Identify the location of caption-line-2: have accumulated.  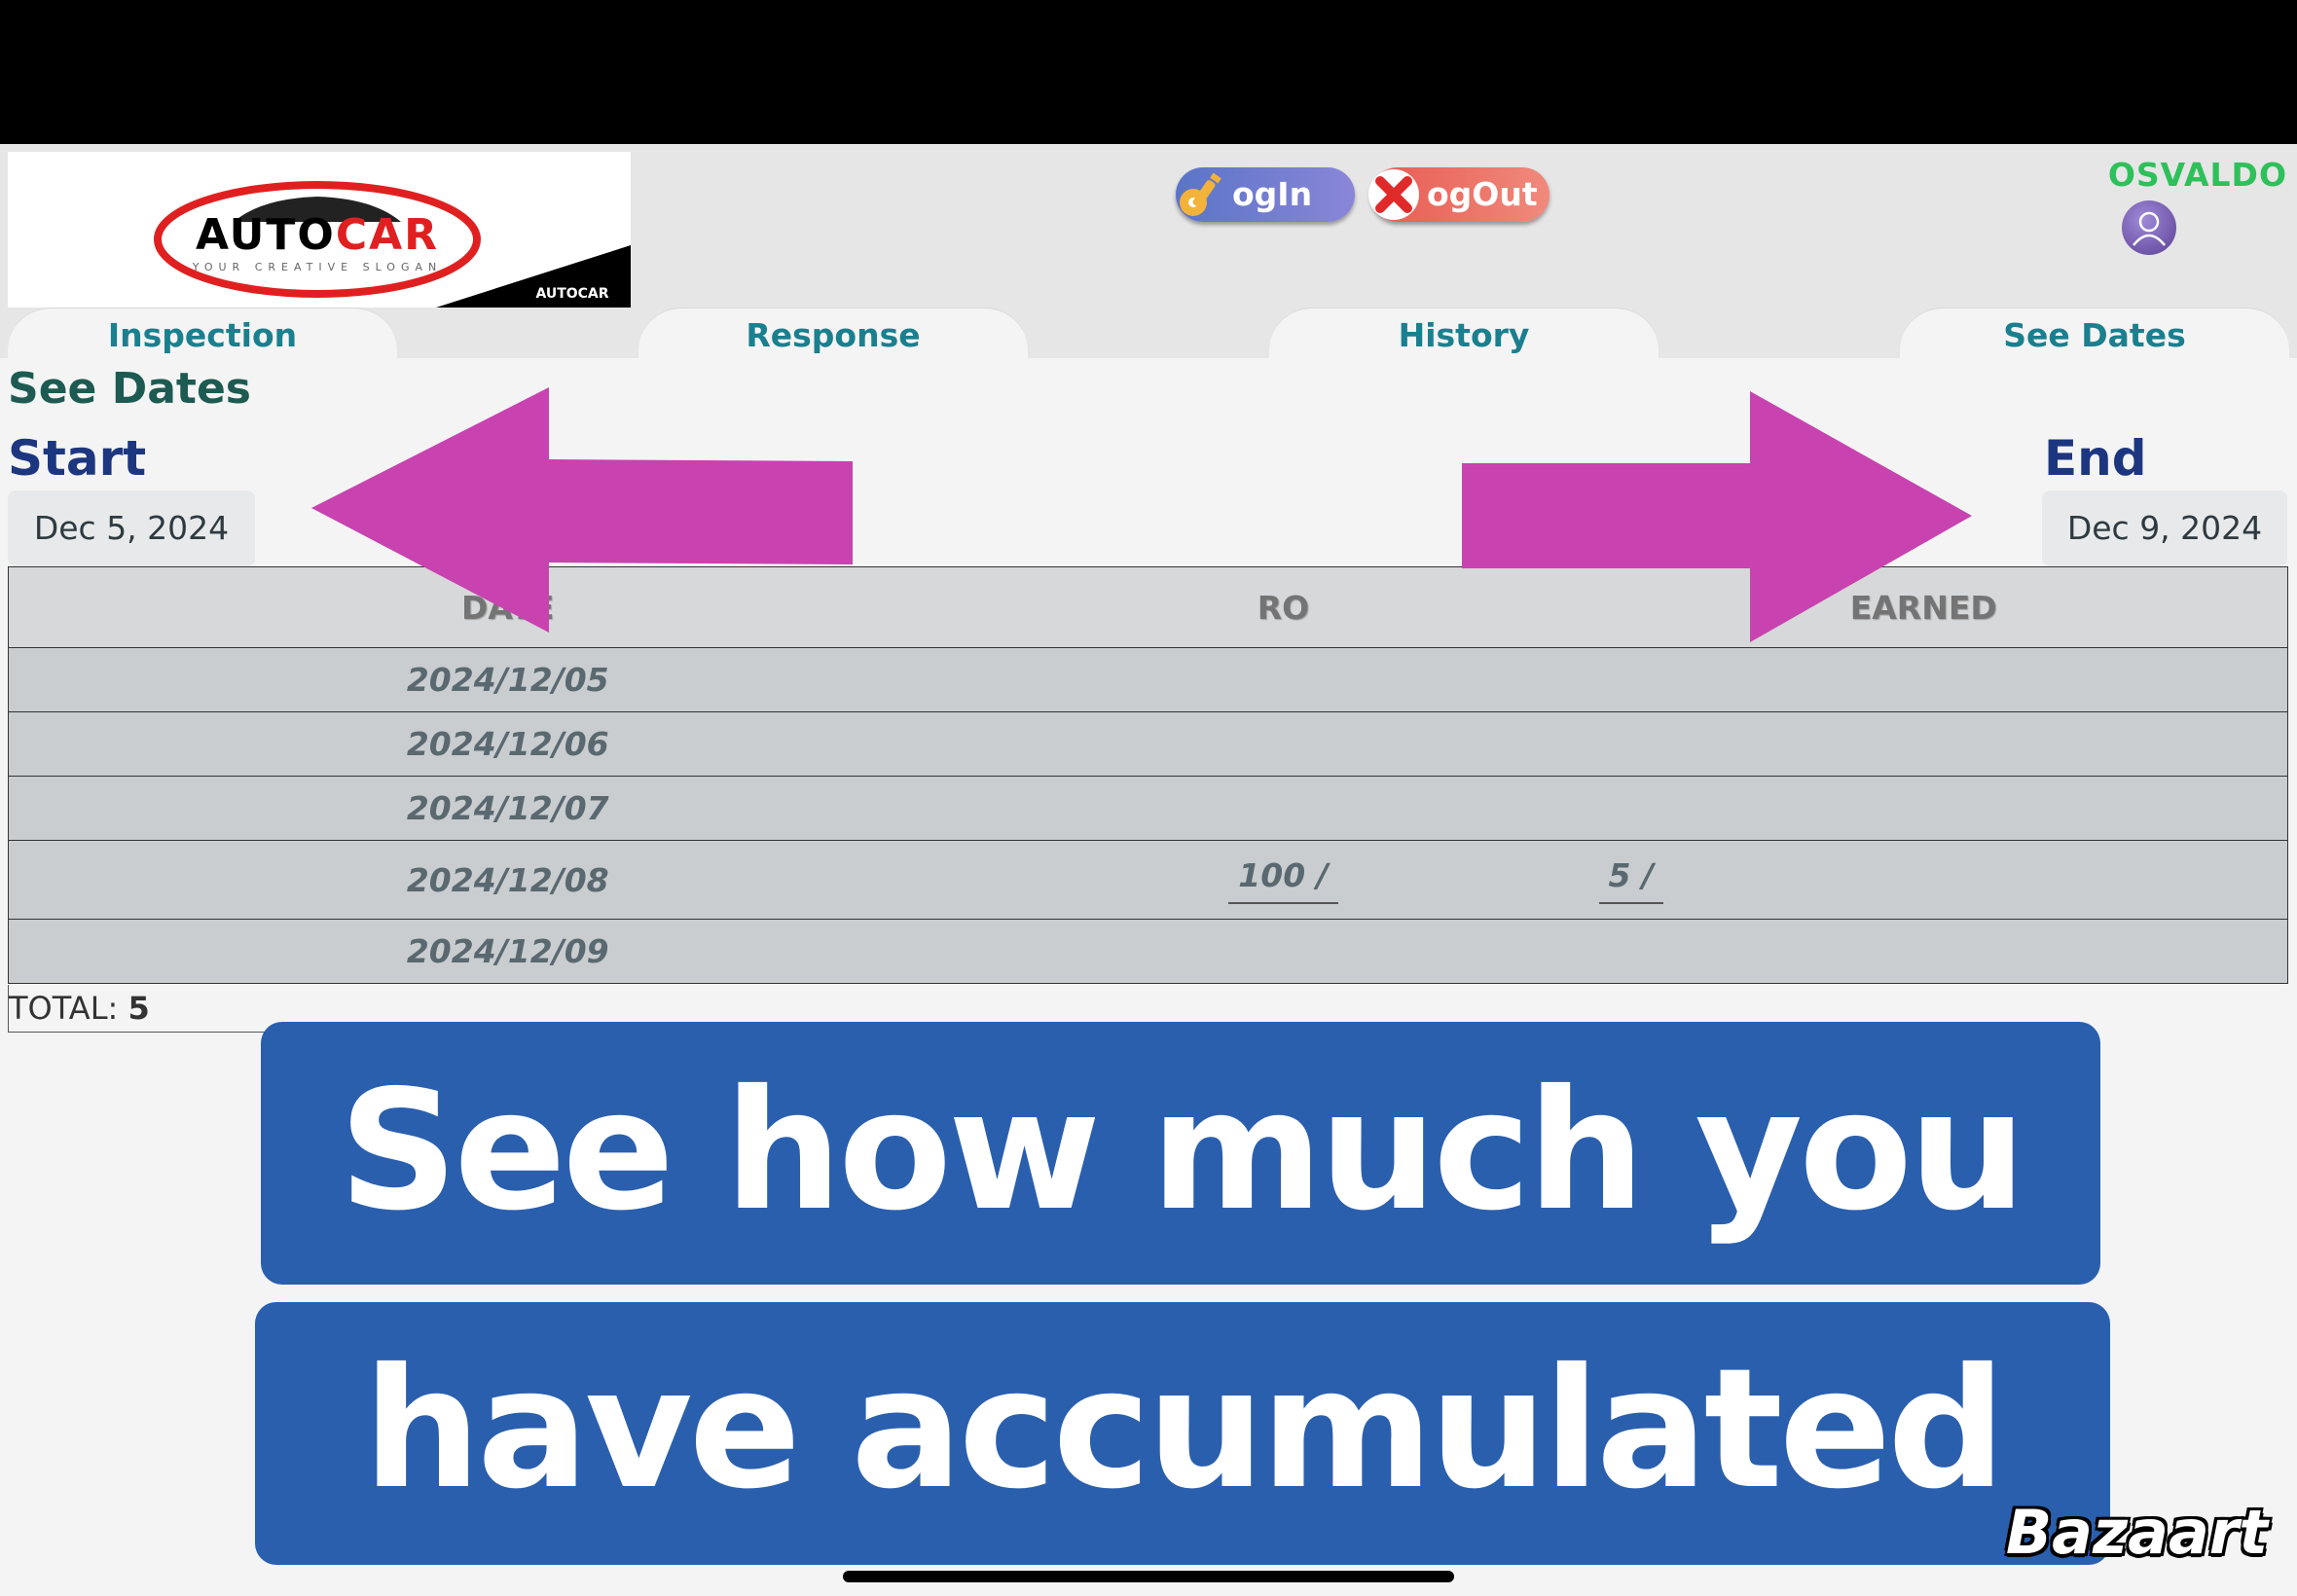
(1182, 1434).